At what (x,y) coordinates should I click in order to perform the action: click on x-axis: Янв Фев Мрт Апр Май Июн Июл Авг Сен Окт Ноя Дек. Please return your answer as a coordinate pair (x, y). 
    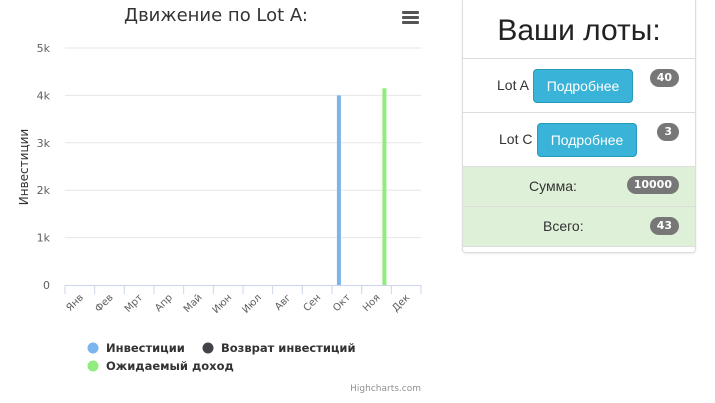
    Looking at the image, I should click on (243, 300).